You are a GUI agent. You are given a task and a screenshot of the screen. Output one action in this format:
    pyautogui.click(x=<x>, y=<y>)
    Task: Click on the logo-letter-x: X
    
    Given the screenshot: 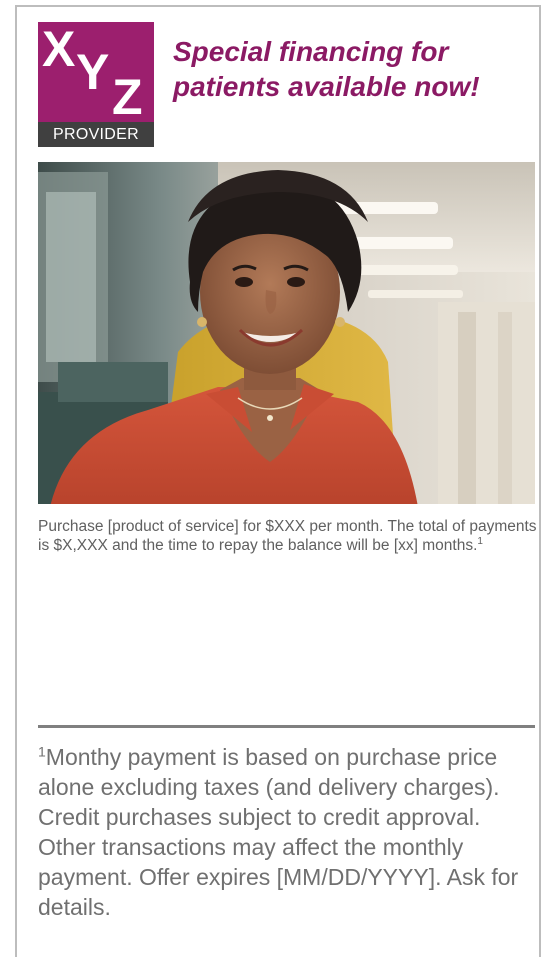 What is the action you would take?
    pyautogui.click(x=59, y=49)
    